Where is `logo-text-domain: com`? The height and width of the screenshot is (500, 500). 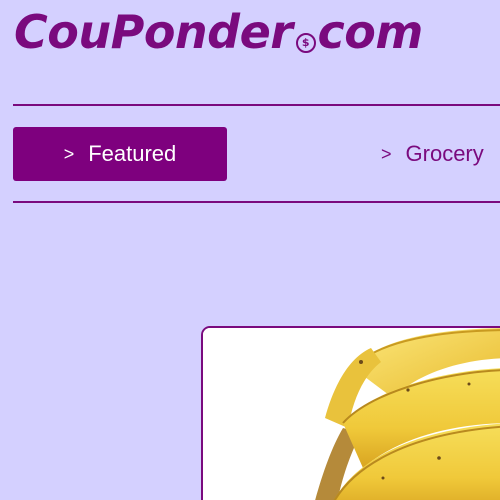 logo-text-domain: com is located at coordinates (370, 32).